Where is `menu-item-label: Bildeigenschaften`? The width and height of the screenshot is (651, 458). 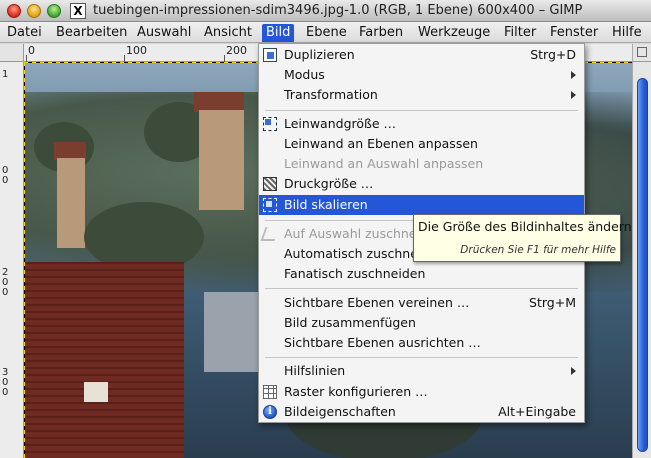
menu-item-label: Bildeigenschaften is located at coordinates (340, 411).